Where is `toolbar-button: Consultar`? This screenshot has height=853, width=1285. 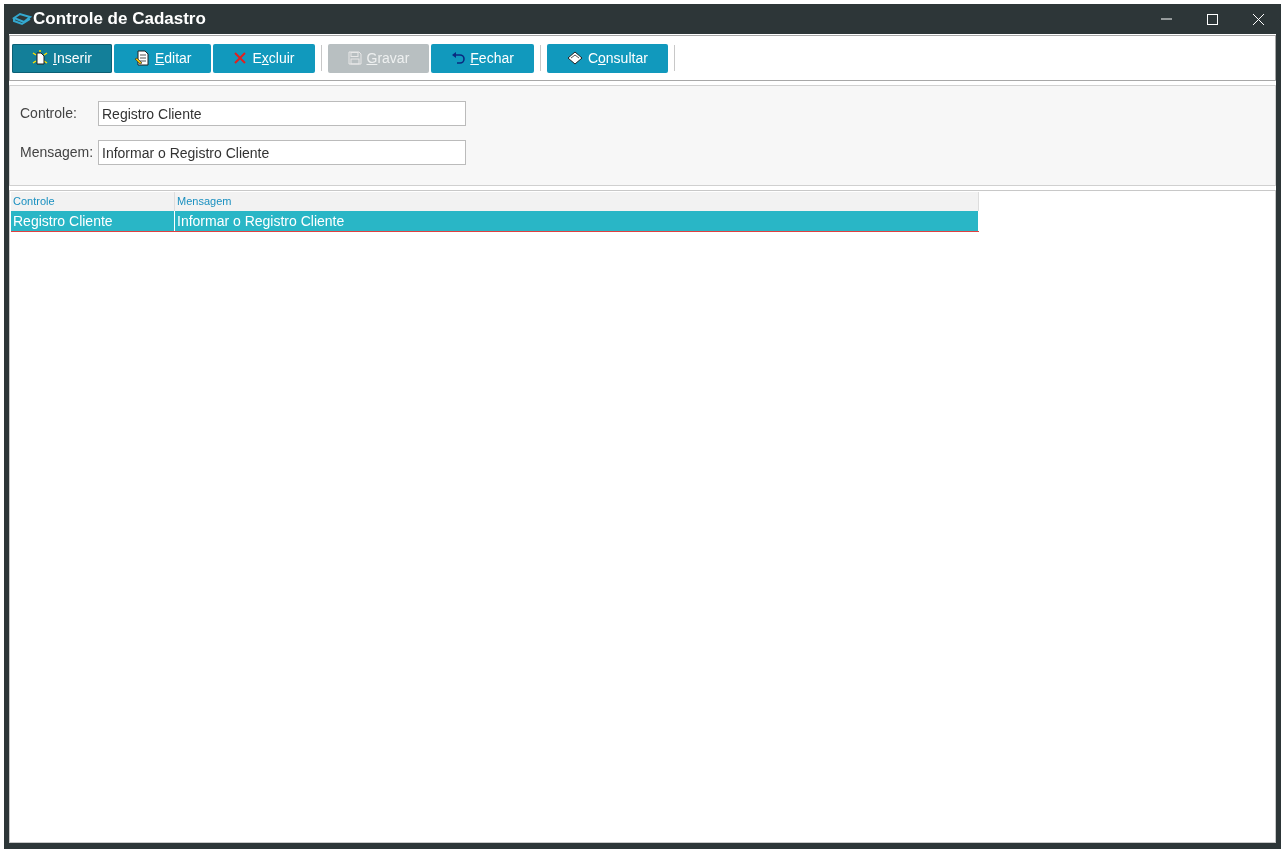 toolbar-button: Consultar is located at coordinates (607, 58).